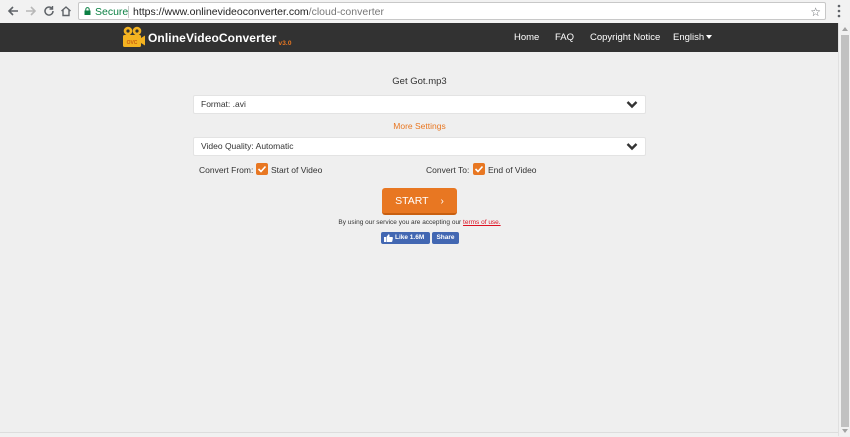 This screenshot has height=437, width=850. Describe the element at coordinates (815, 12) in the screenshot. I see `bookmark-star-icon: ☆` at that location.